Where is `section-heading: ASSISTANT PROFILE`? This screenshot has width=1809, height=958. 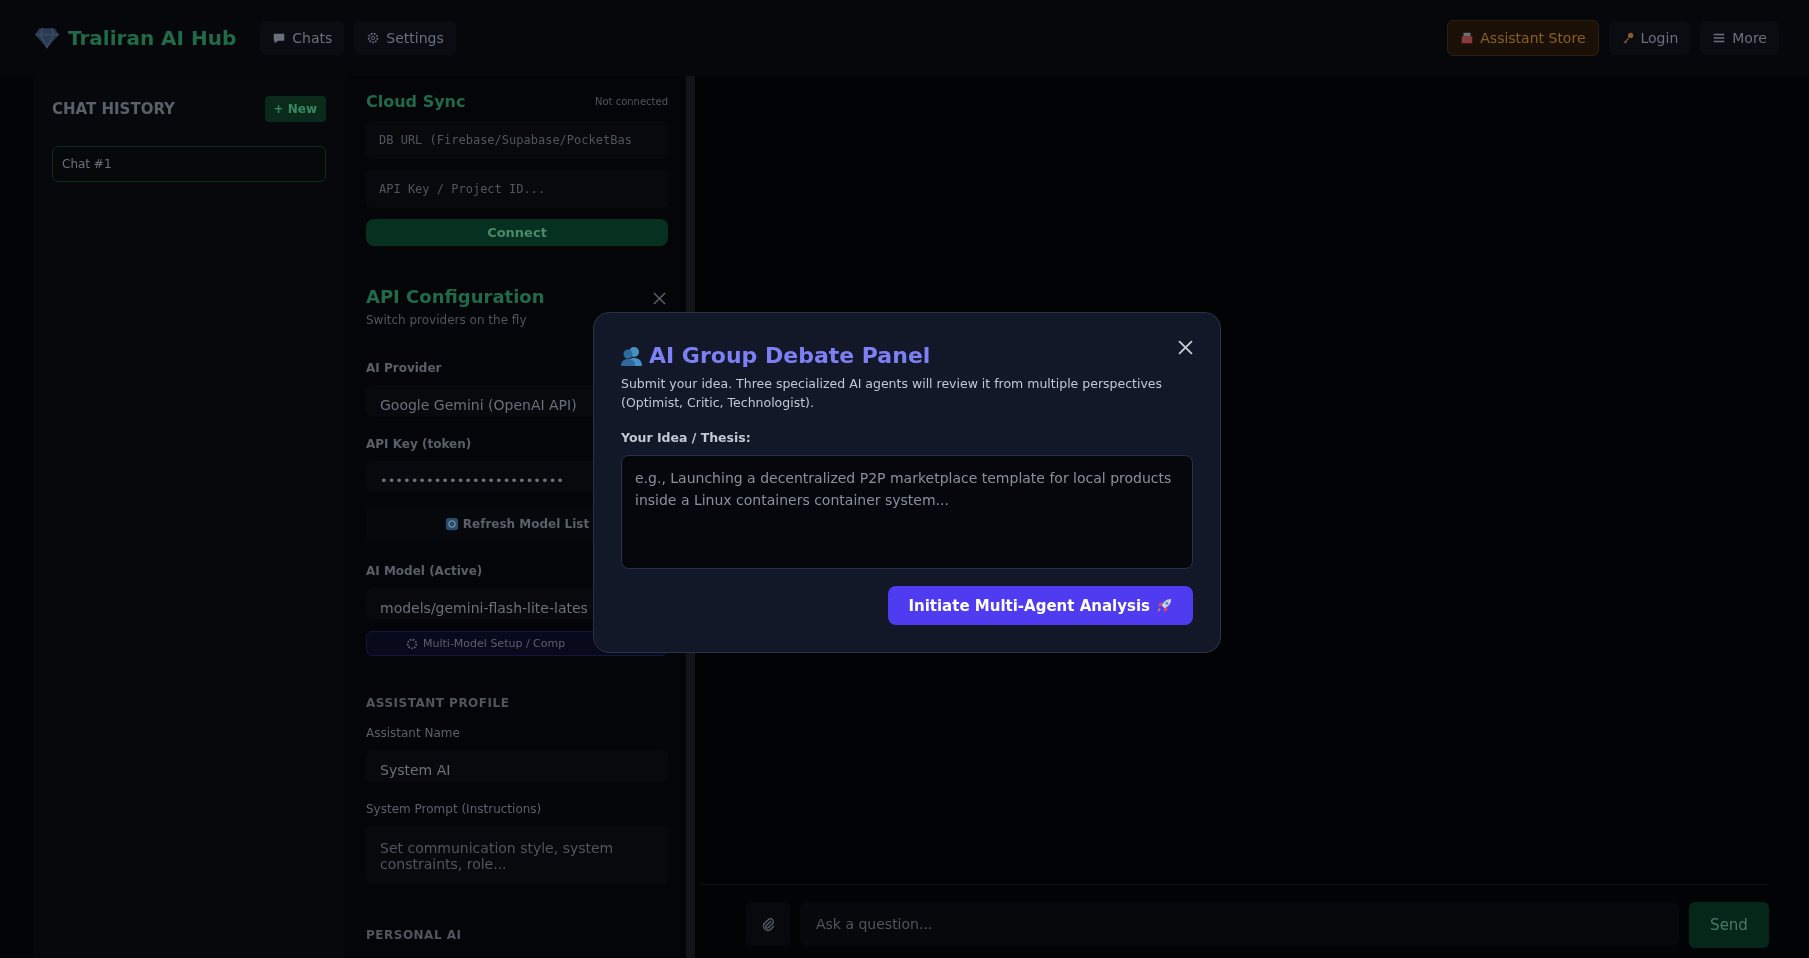 section-heading: ASSISTANT PROFILE is located at coordinates (438, 703).